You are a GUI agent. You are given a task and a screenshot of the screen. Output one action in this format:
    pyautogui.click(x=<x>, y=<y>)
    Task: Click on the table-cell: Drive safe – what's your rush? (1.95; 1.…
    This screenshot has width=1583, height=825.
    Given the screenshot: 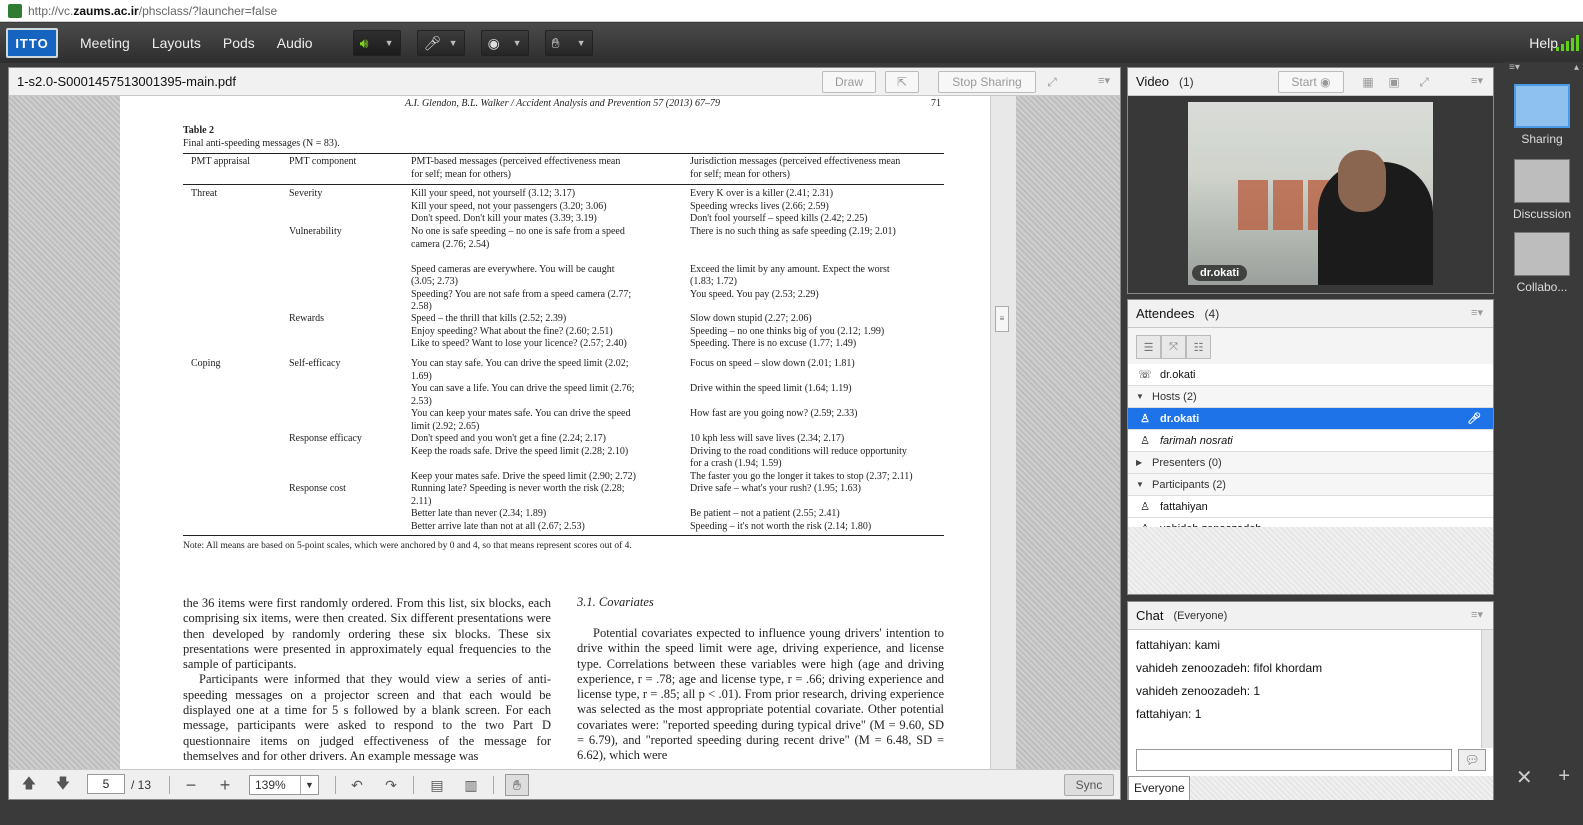 What is the action you would take?
    pyautogui.click(x=781, y=507)
    